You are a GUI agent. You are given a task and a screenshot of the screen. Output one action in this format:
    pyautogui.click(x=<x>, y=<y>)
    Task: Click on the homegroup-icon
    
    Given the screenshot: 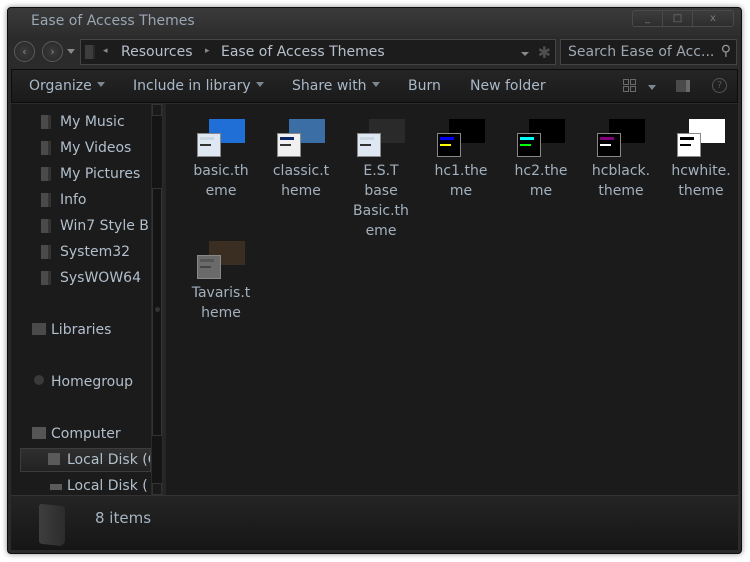 What is the action you would take?
    pyautogui.click(x=39, y=380)
    